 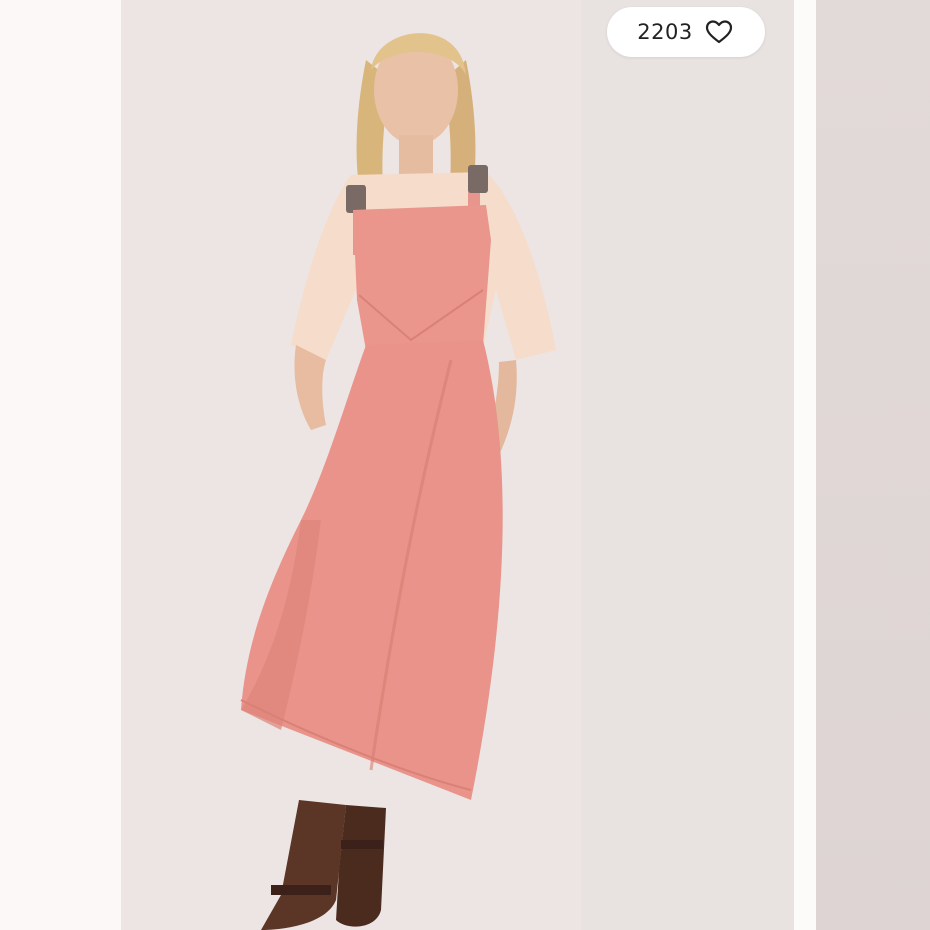 What do you see at coordinates (665, 32) in the screenshot?
I see `like-count: 2203` at bounding box center [665, 32].